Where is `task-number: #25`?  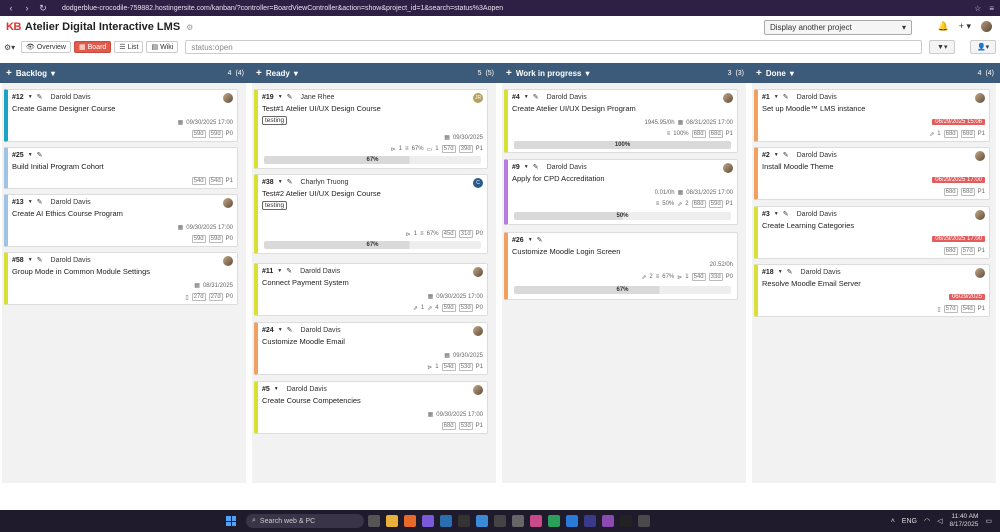
task-number: #25 is located at coordinates (18, 155).